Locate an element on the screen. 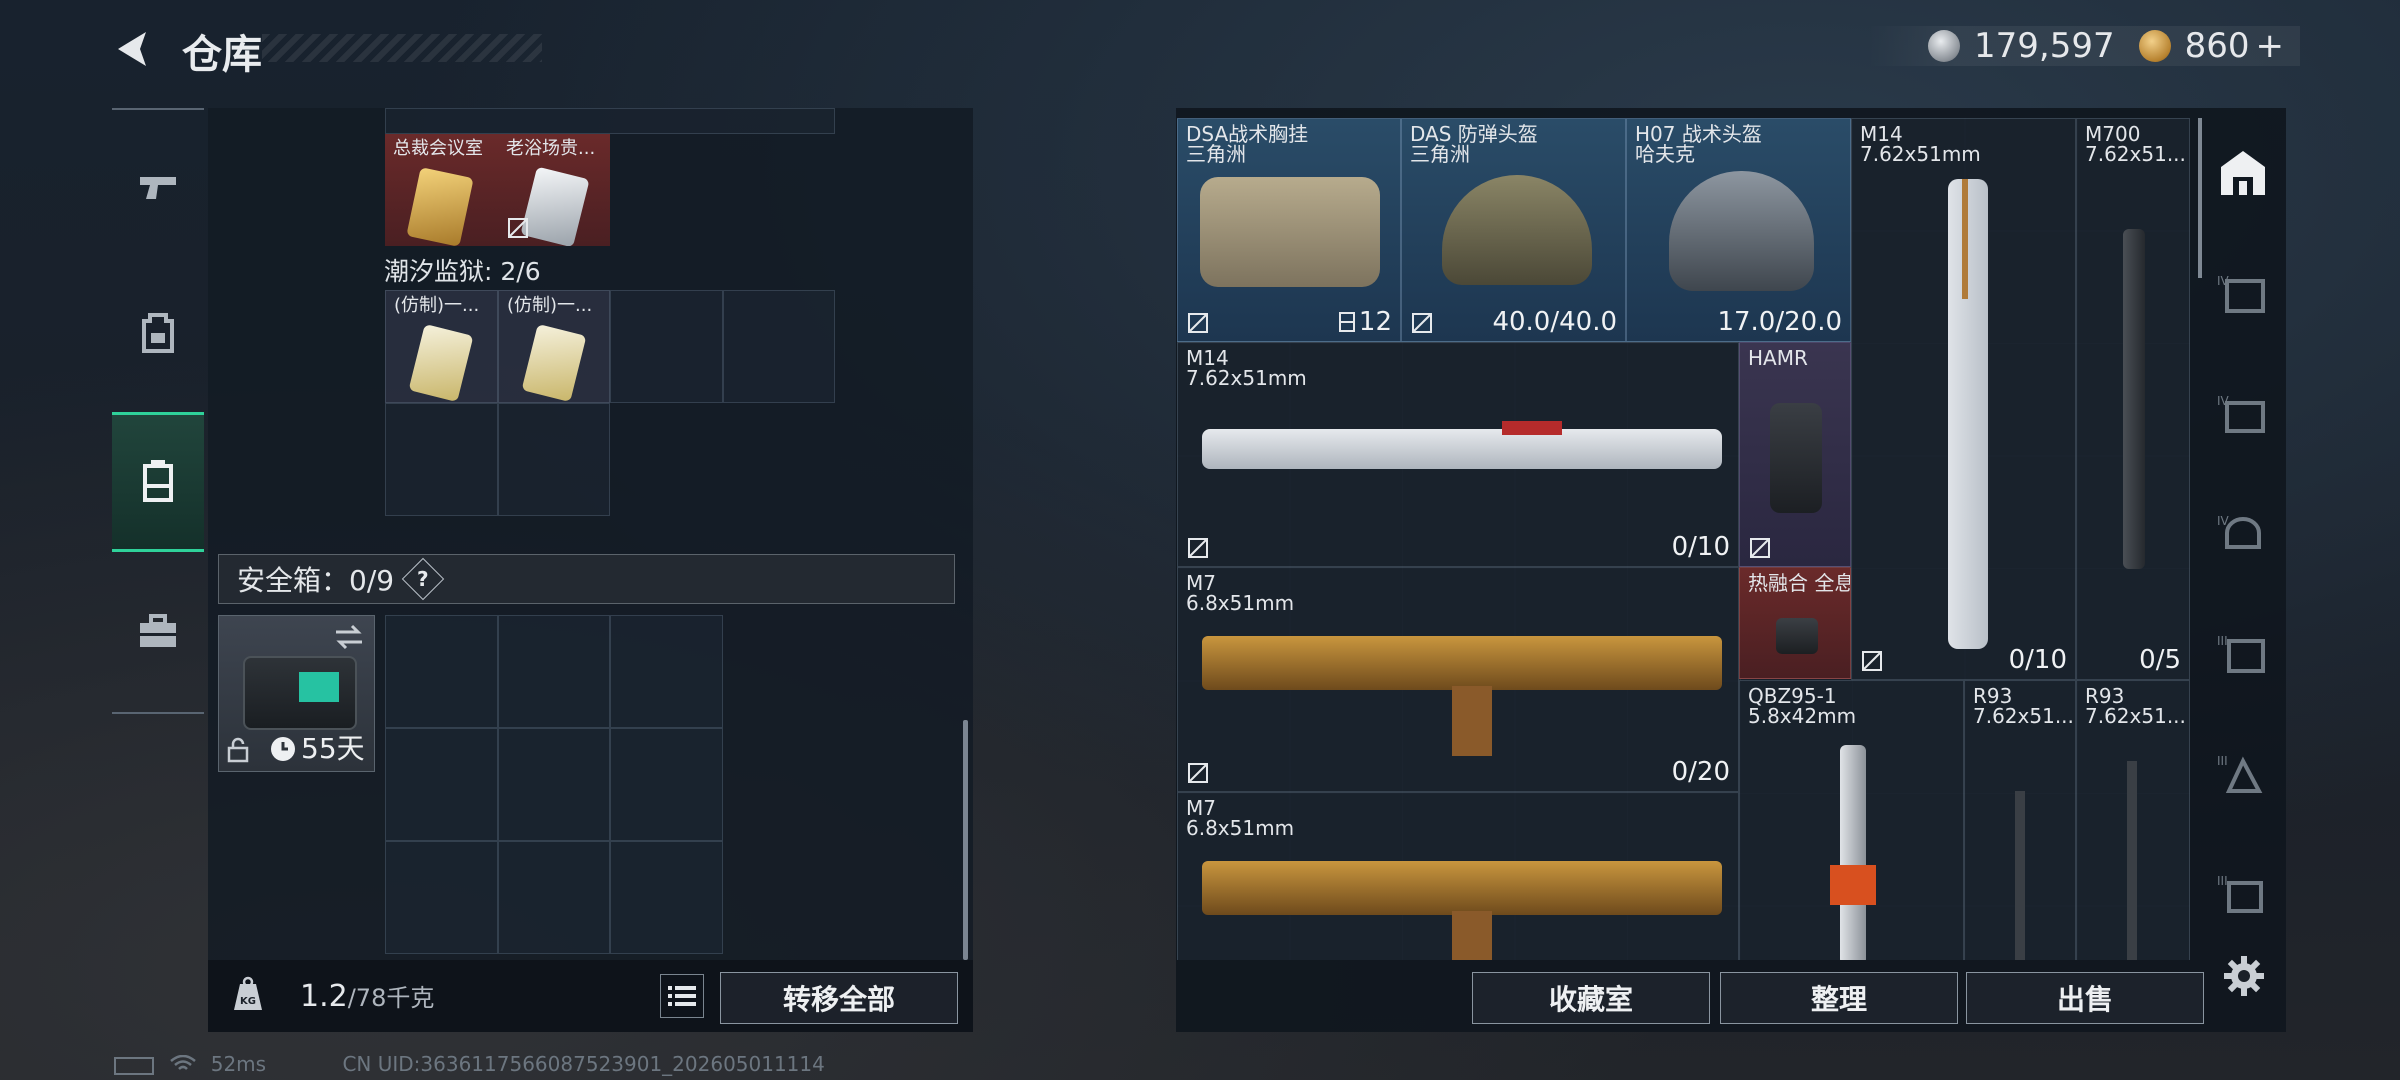 This screenshot has height=1080, width=2400. settings-button is located at coordinates (2244, 978).